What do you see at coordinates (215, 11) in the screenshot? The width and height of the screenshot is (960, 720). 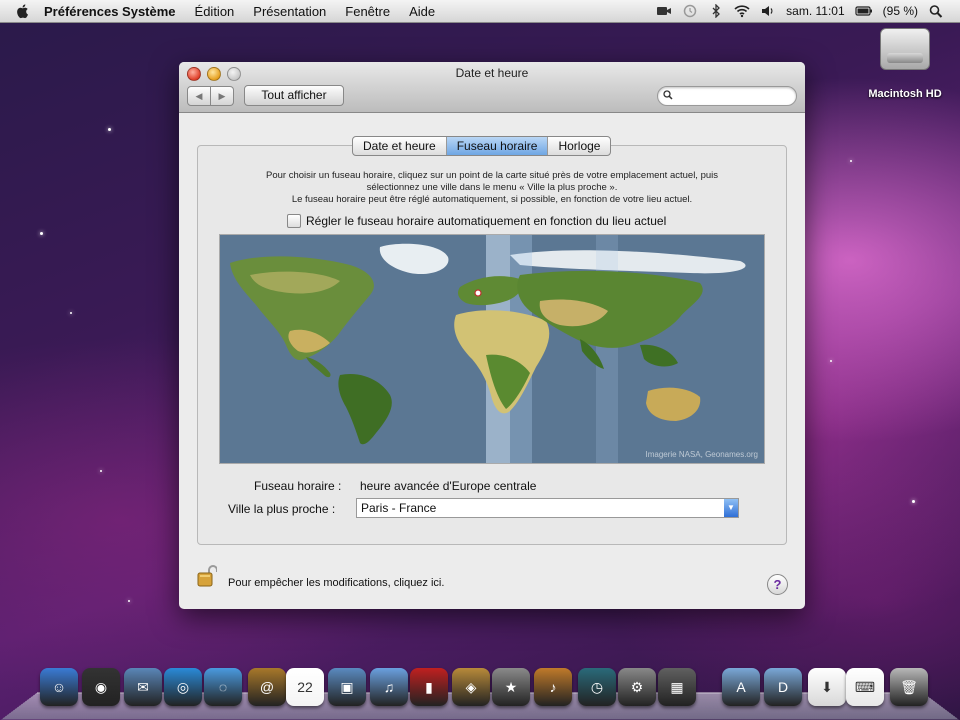 I see `menu-edition: Édition` at bounding box center [215, 11].